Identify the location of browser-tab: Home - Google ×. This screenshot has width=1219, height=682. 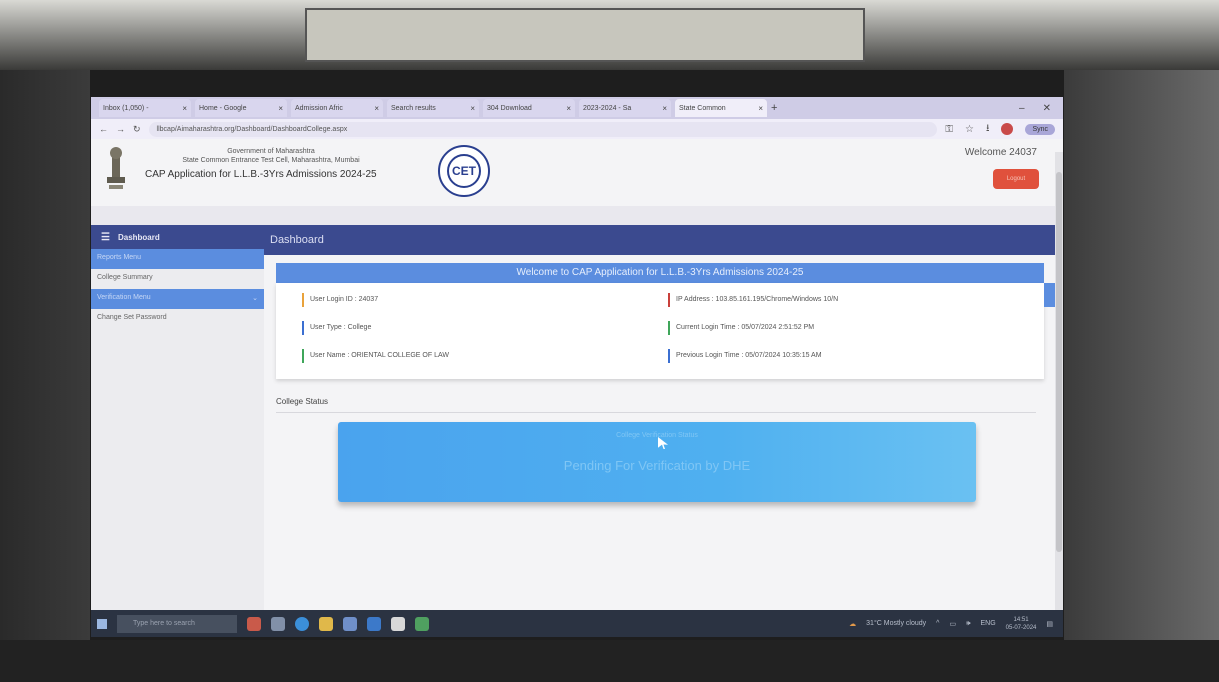
(241, 108).